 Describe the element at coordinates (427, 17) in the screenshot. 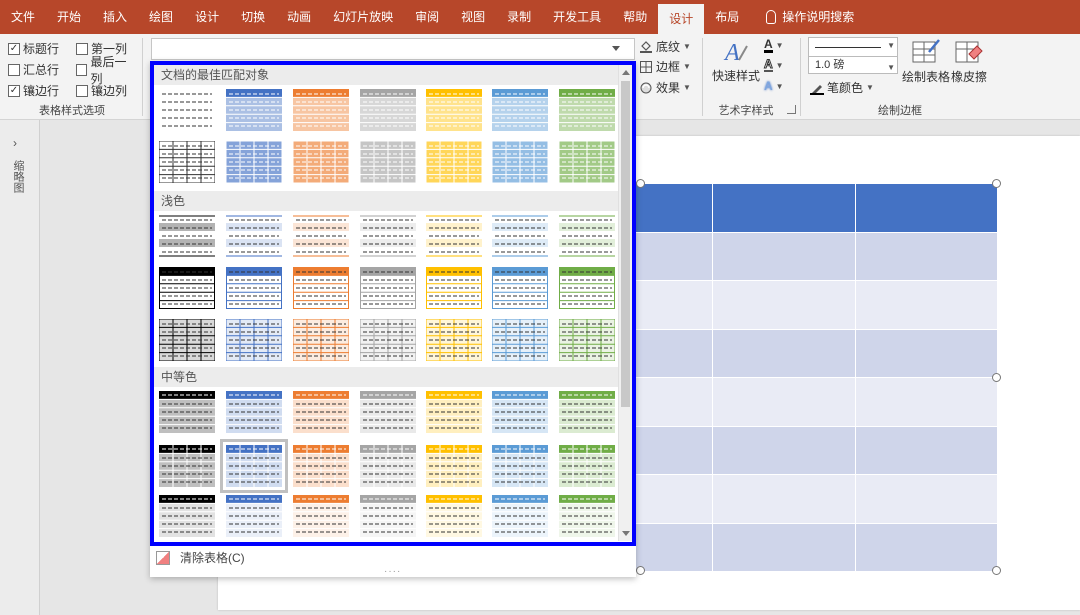

I see `tab-review: 审阅` at that location.